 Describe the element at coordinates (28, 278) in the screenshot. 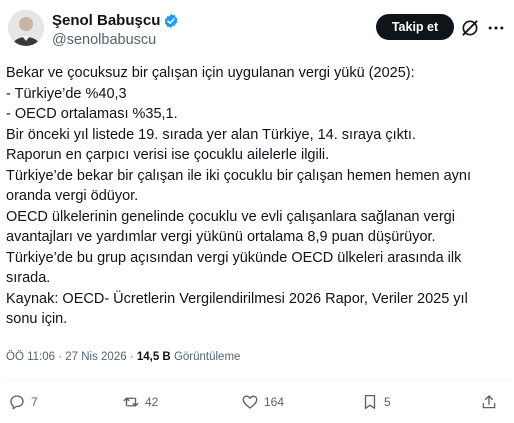

I see `tweet-text-line: sırada.` at that location.